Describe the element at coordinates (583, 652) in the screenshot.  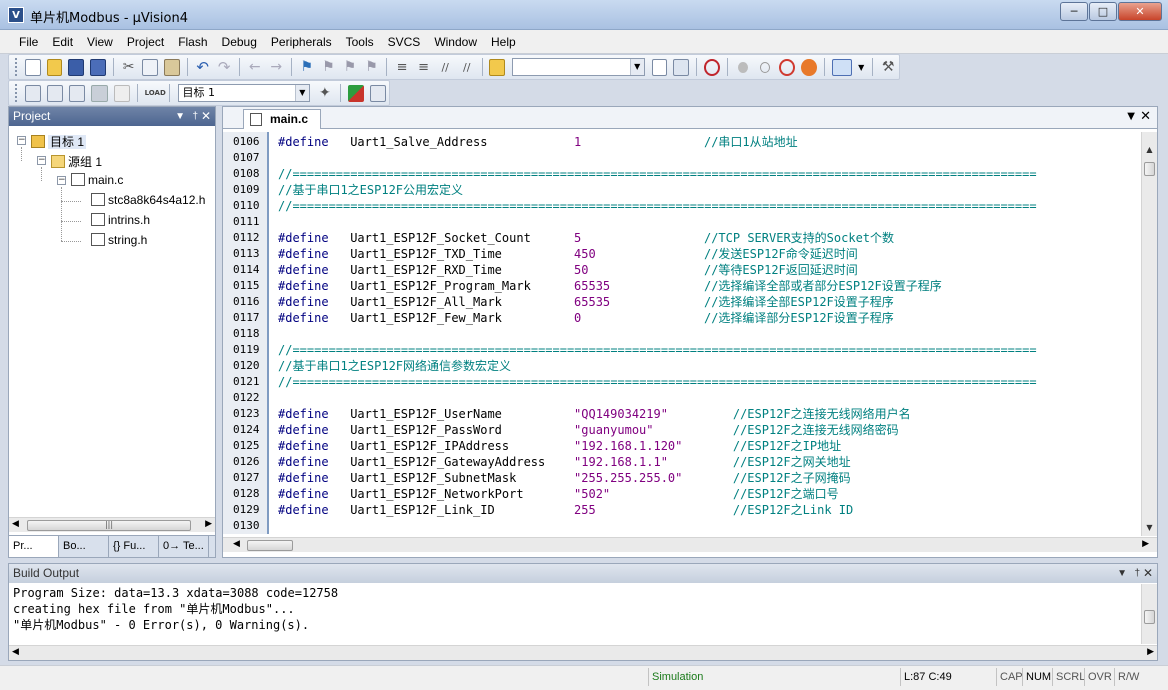
I see `build-horizontal-scrollbar: ◀ ▶` at that location.